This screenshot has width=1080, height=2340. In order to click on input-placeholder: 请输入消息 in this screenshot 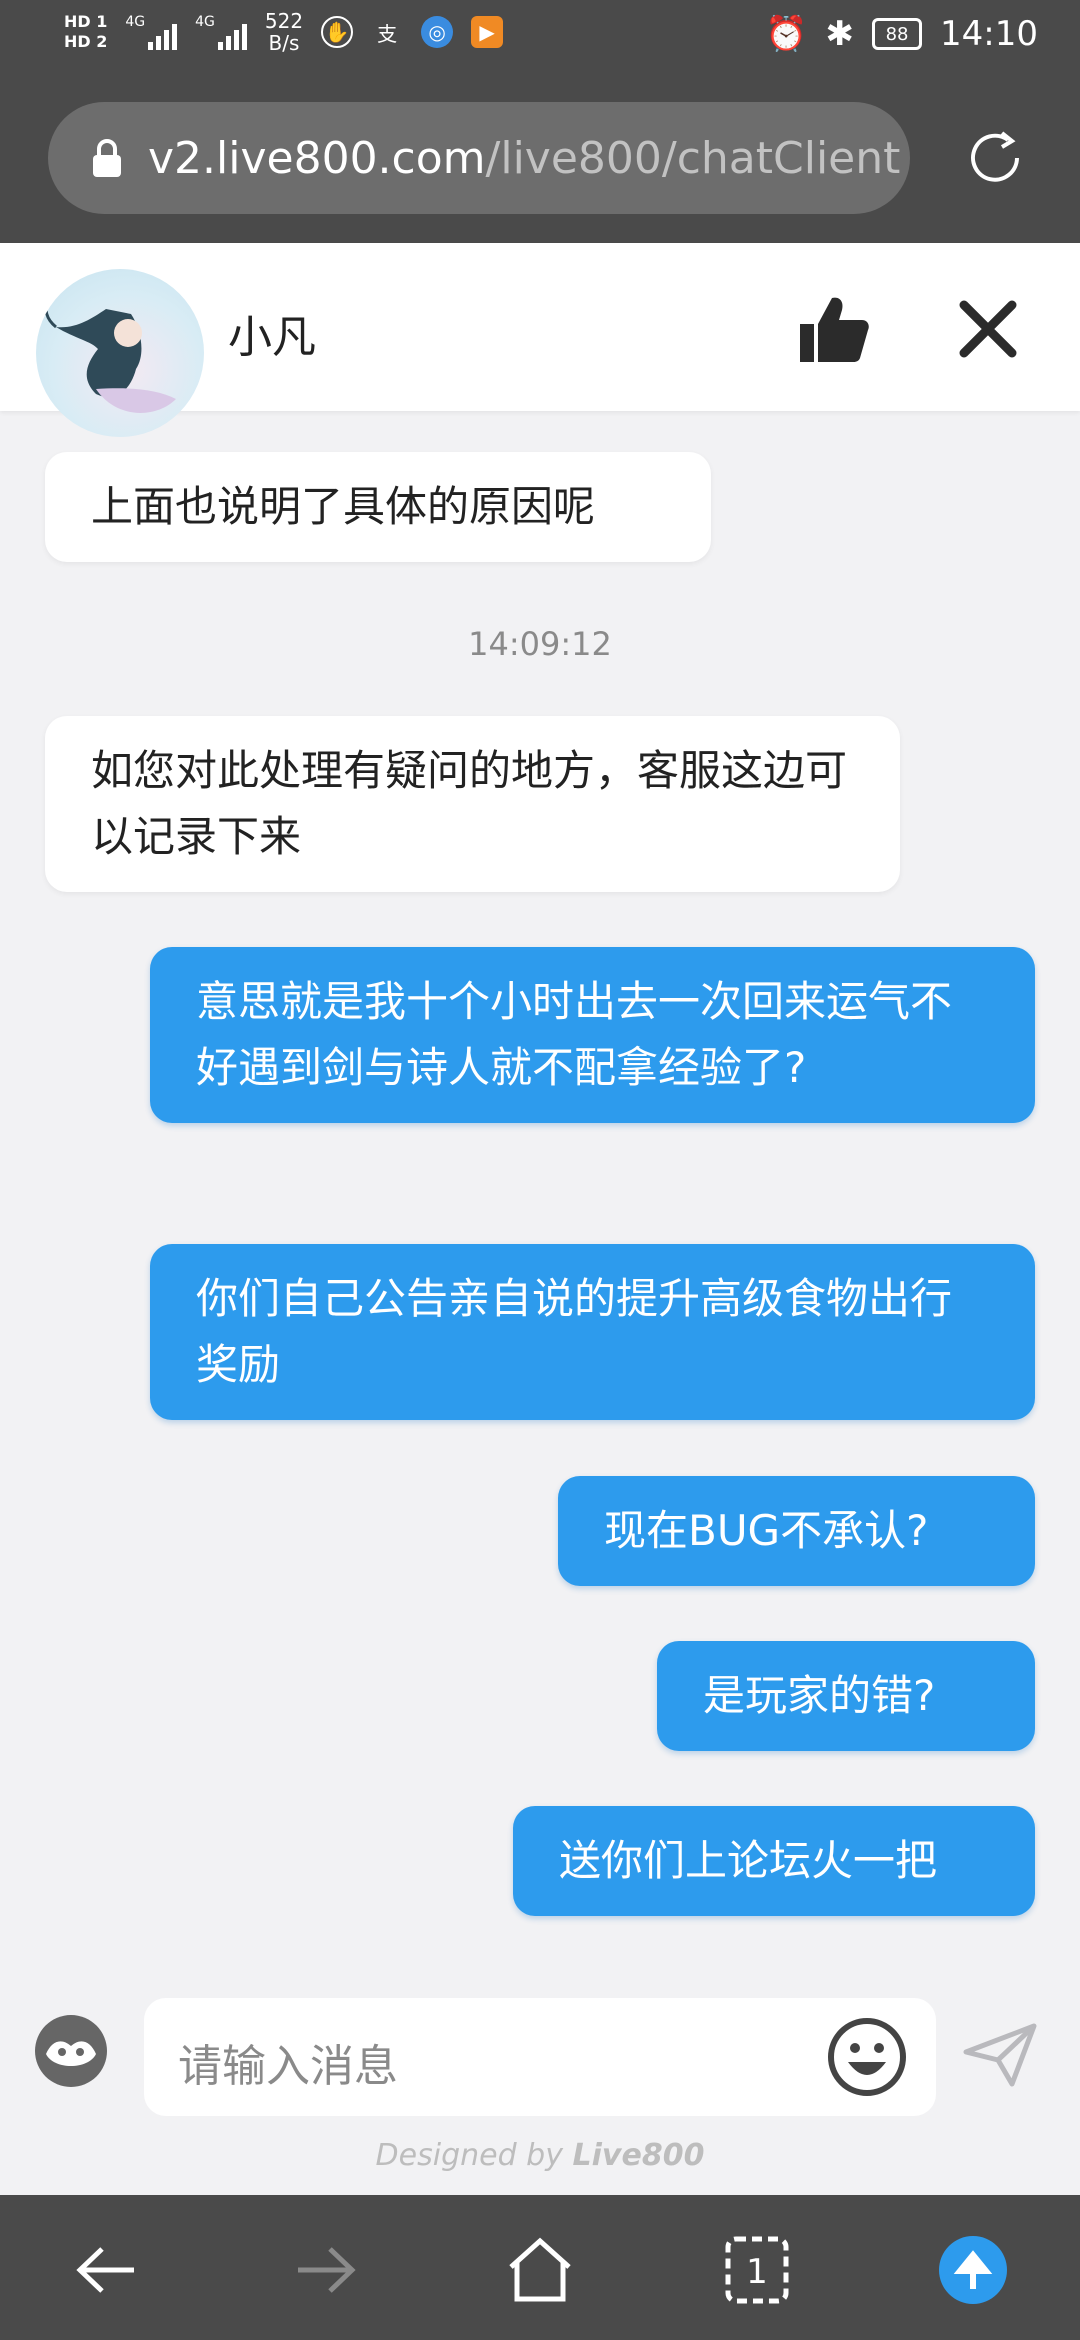, I will do `click(288, 2066)`.